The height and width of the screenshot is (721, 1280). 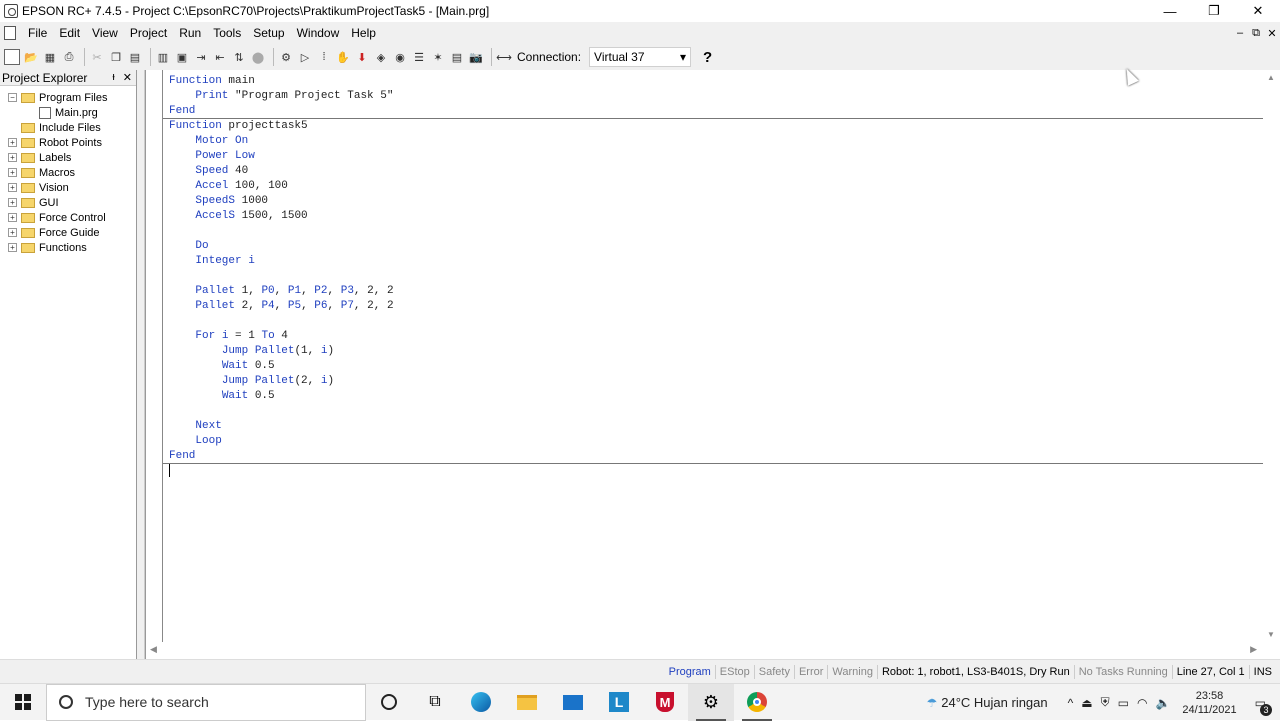 What do you see at coordinates (1271, 634) in the screenshot?
I see `scroll-down-icon: ▼` at bounding box center [1271, 634].